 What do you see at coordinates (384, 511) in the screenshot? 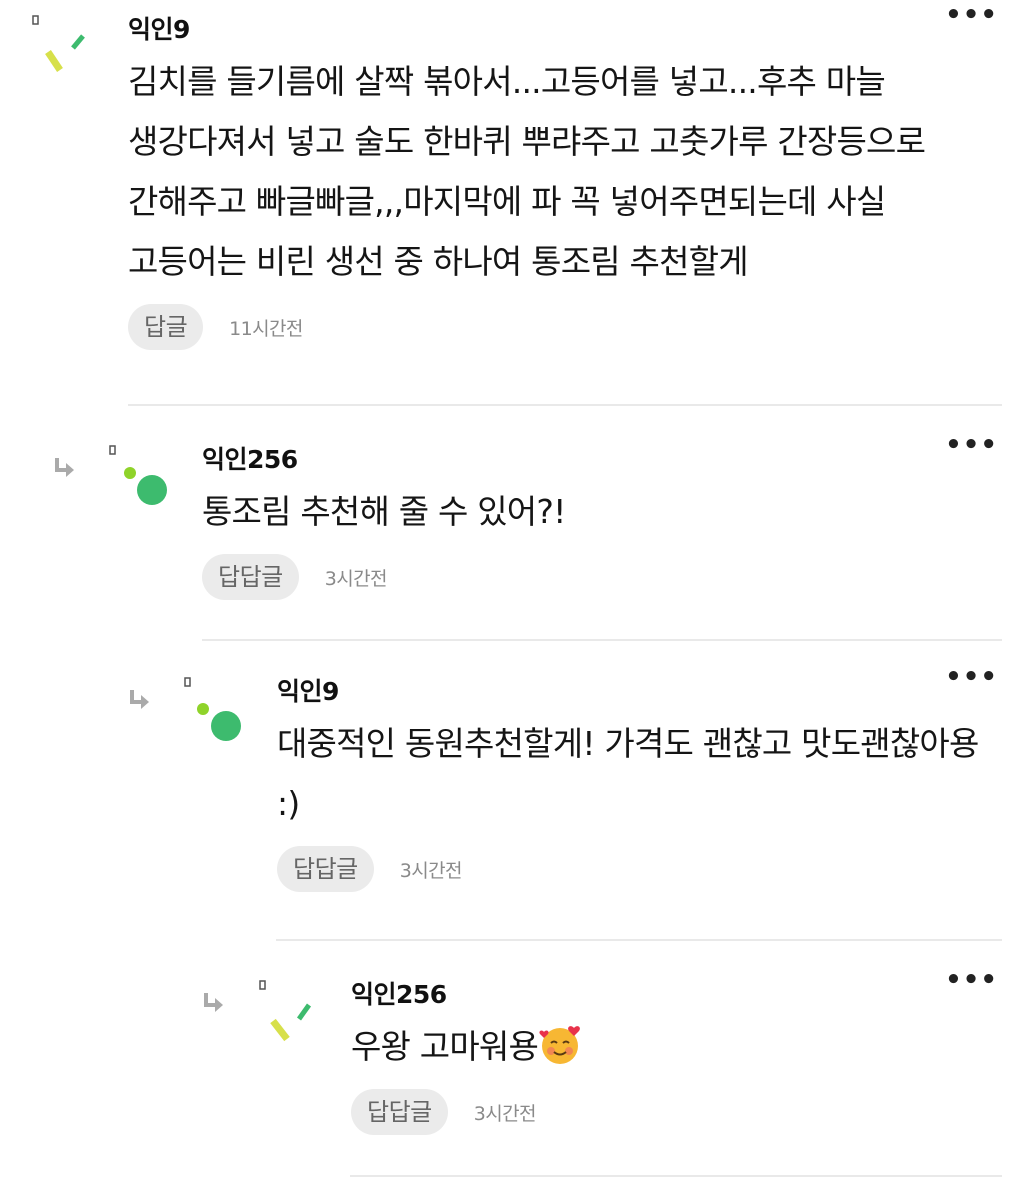
I see `comment-text: 통조림 추천해 줄 수 있어?!` at bounding box center [384, 511].